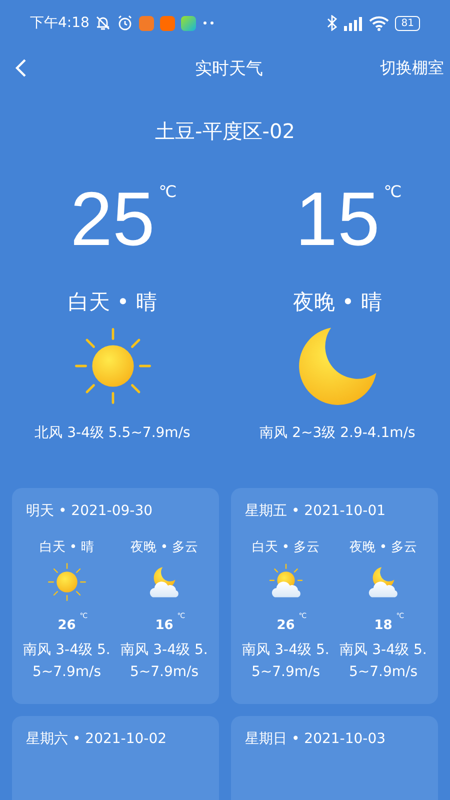  I want to click on temperature: 16, so click(164, 625).